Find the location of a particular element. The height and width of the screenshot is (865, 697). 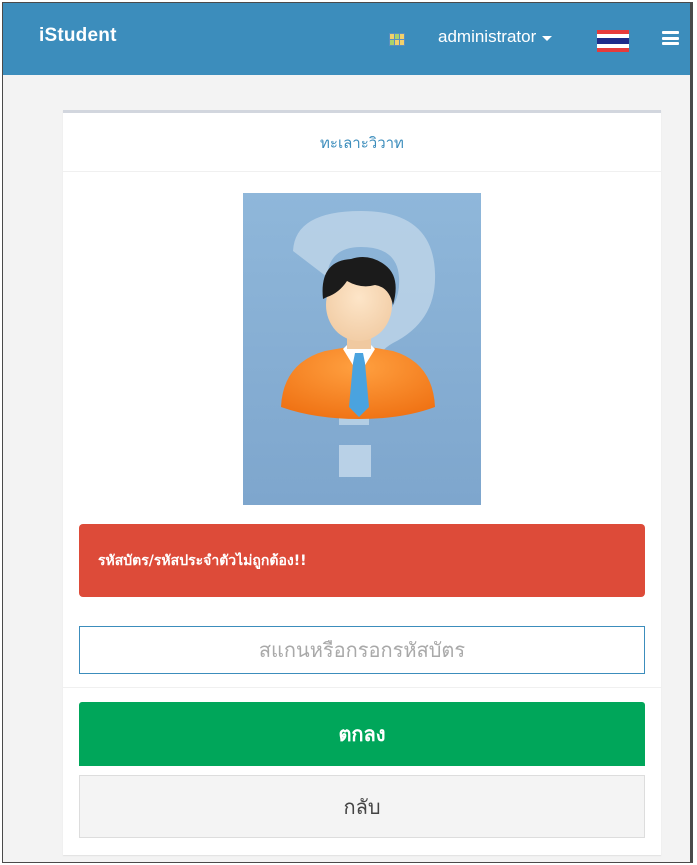

thailand-flag-icon is located at coordinates (613, 41).